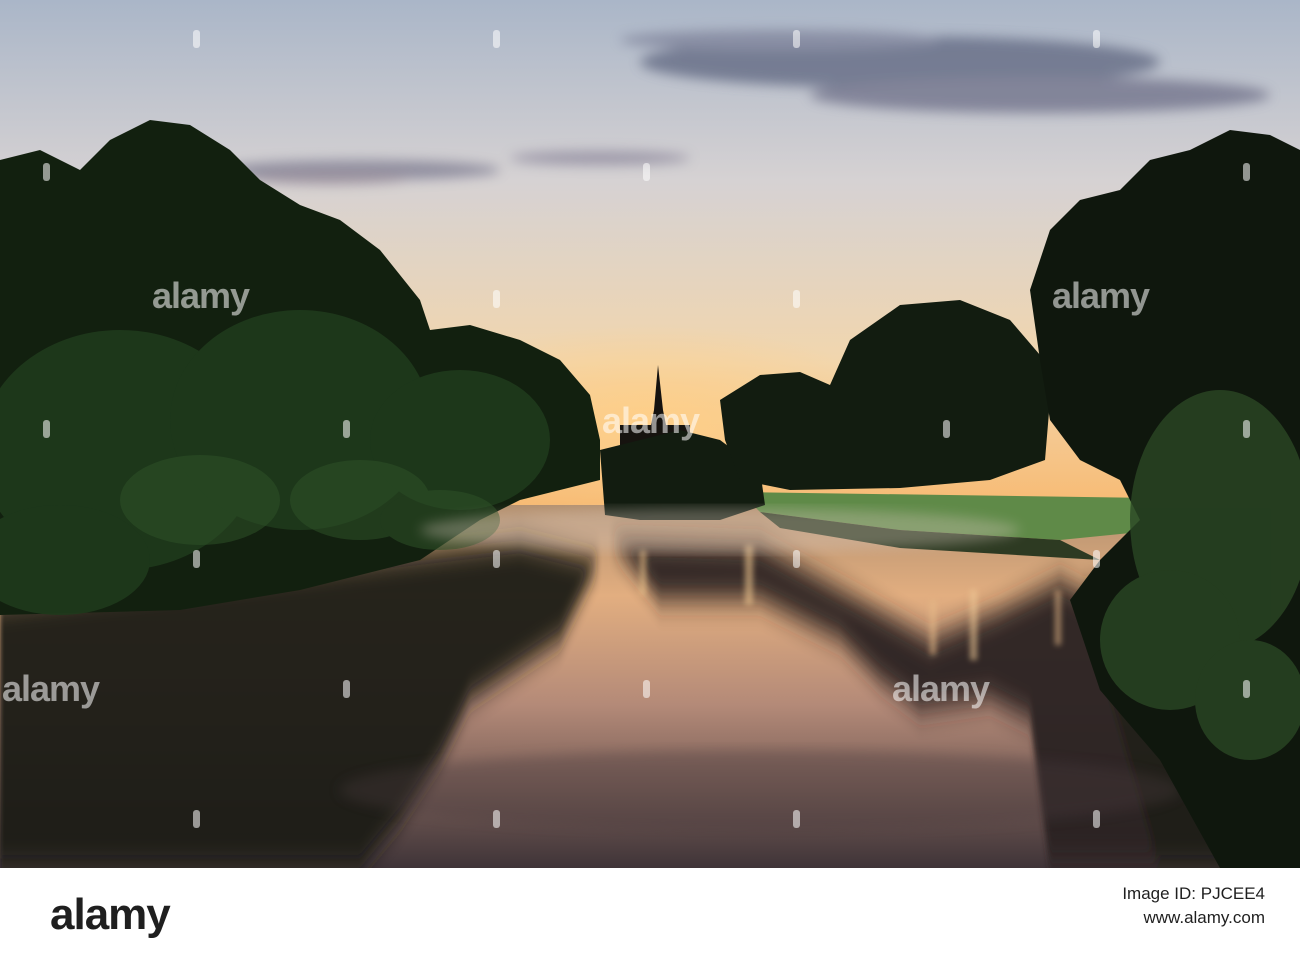  What do you see at coordinates (110, 914) in the screenshot?
I see `footer-logo: alamy` at bounding box center [110, 914].